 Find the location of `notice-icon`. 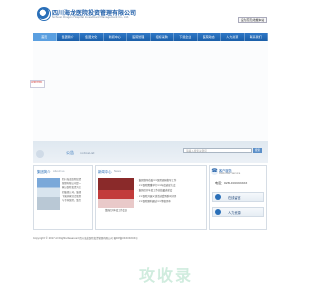

notice-icon is located at coordinates (40, 154).